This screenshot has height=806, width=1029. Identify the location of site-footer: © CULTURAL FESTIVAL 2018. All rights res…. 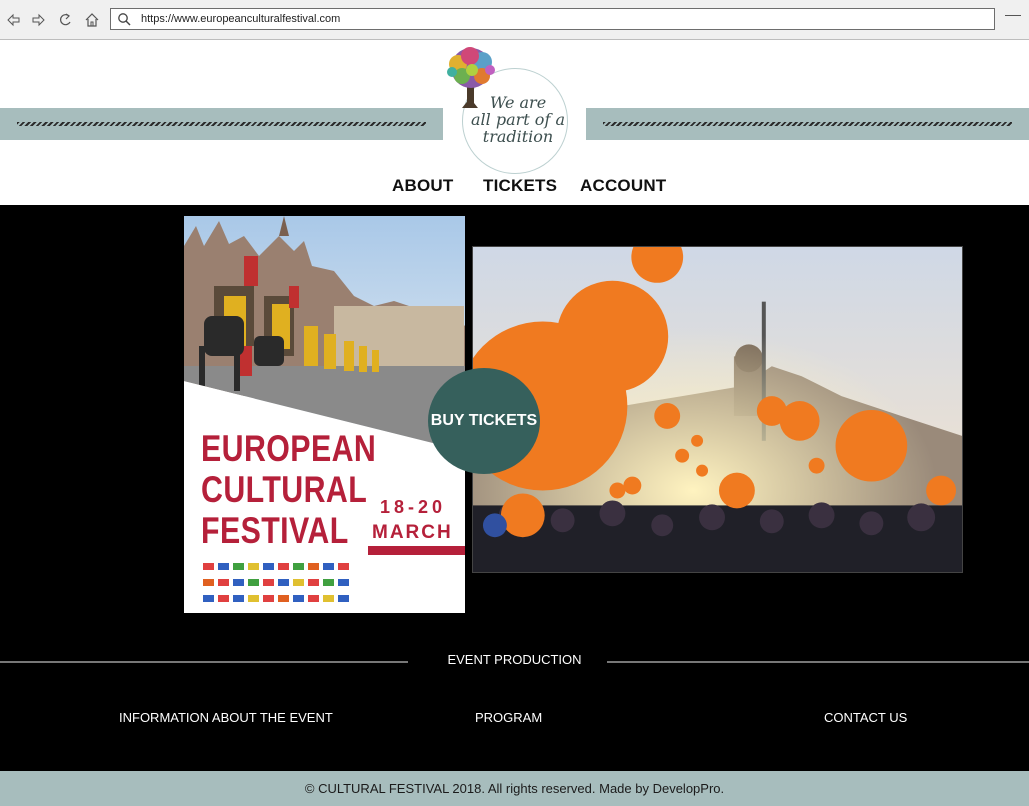
(514, 788).